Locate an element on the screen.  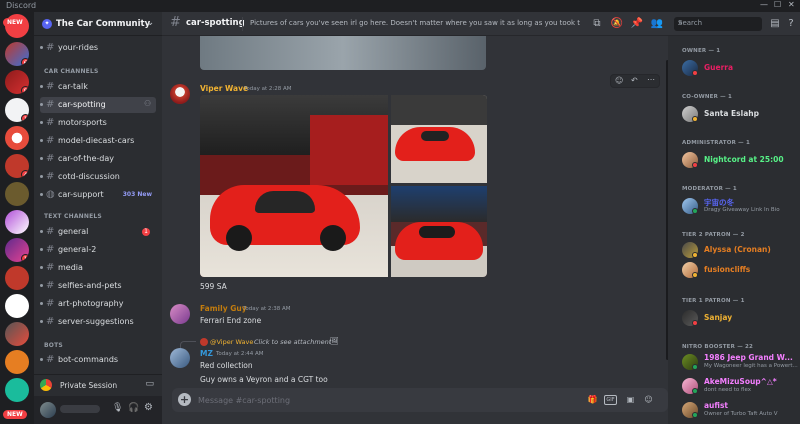
reply-icon: ↶ is located at coordinates (634, 80).